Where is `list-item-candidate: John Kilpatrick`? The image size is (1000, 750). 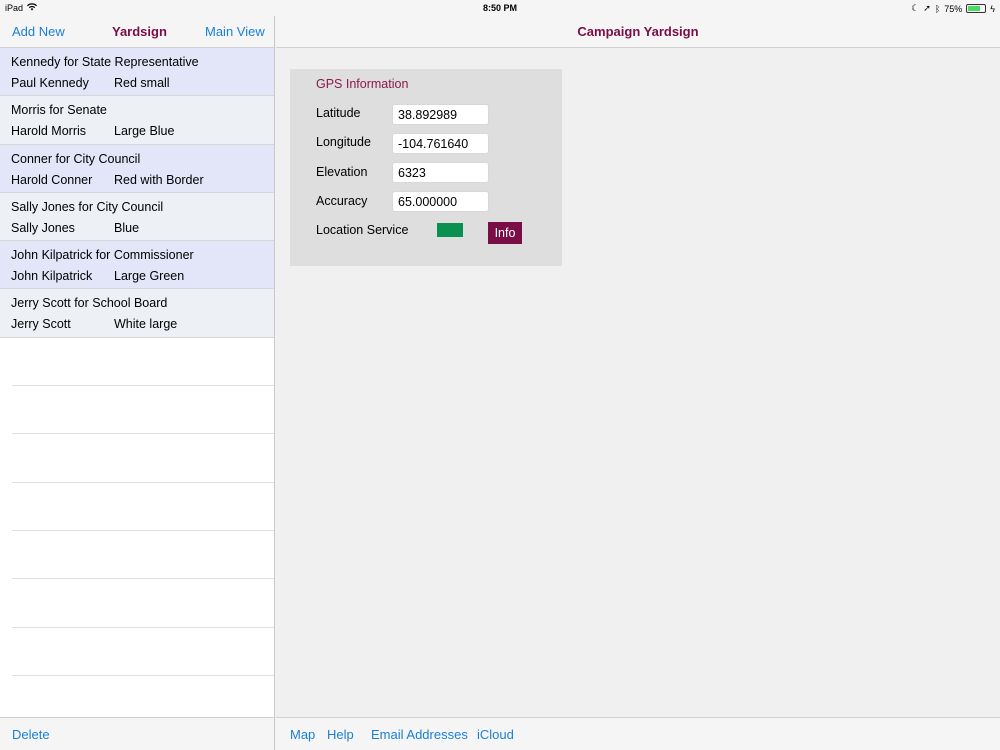
list-item-candidate: John Kilpatrick is located at coordinates (52, 276).